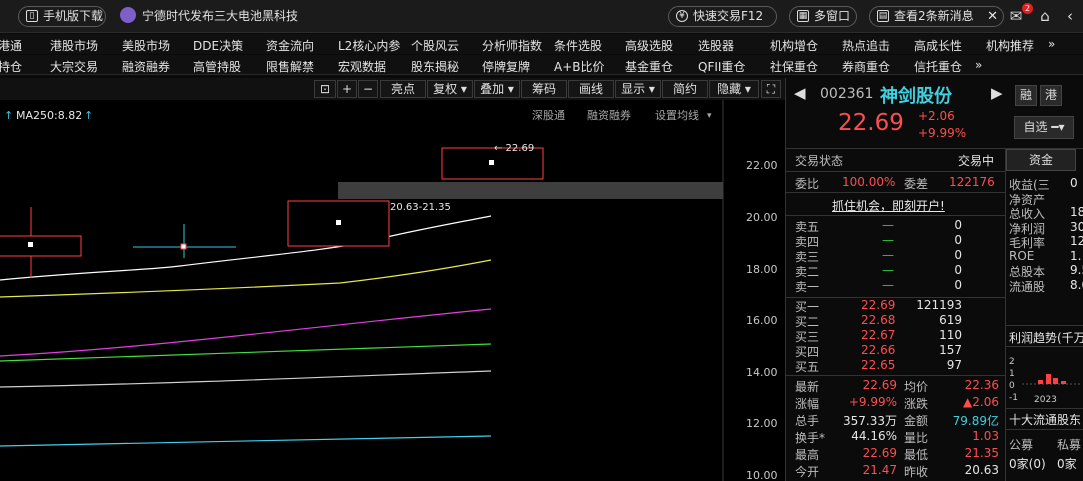  What do you see at coordinates (938, 45) in the screenshot?
I see `menu-item: 高成长性` at bounding box center [938, 45].